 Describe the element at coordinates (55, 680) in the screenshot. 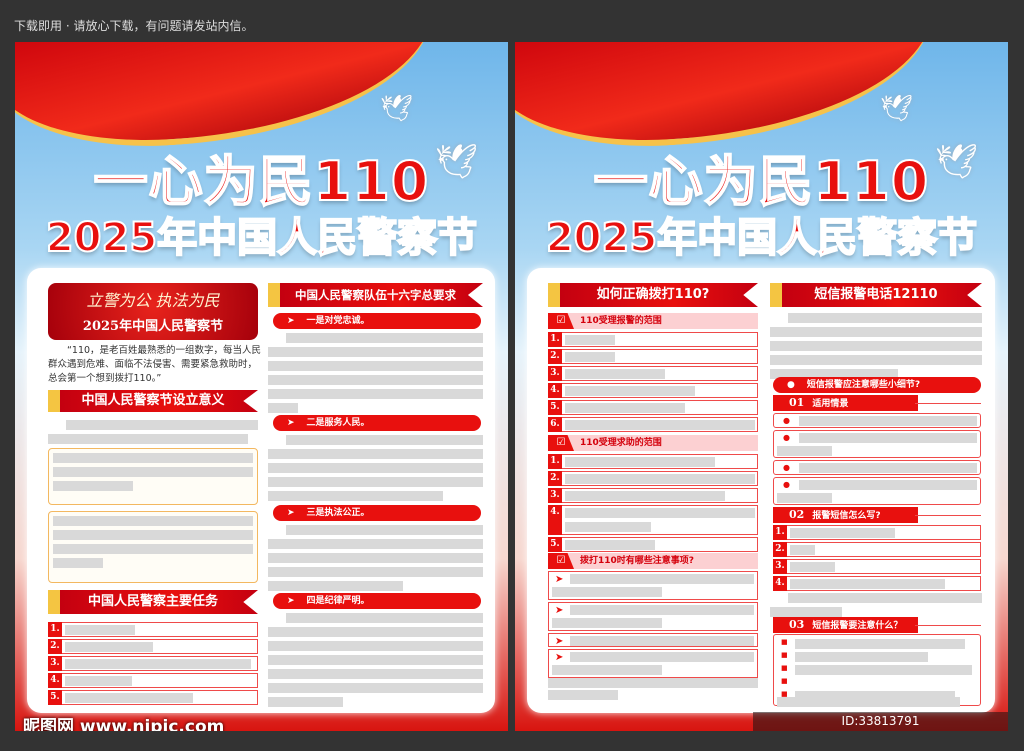

I see `row-number: 4.` at that location.